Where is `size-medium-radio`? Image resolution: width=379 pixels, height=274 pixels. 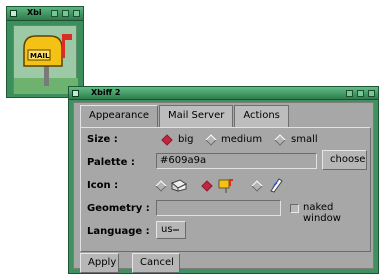
size-medium-radio is located at coordinates (211, 140).